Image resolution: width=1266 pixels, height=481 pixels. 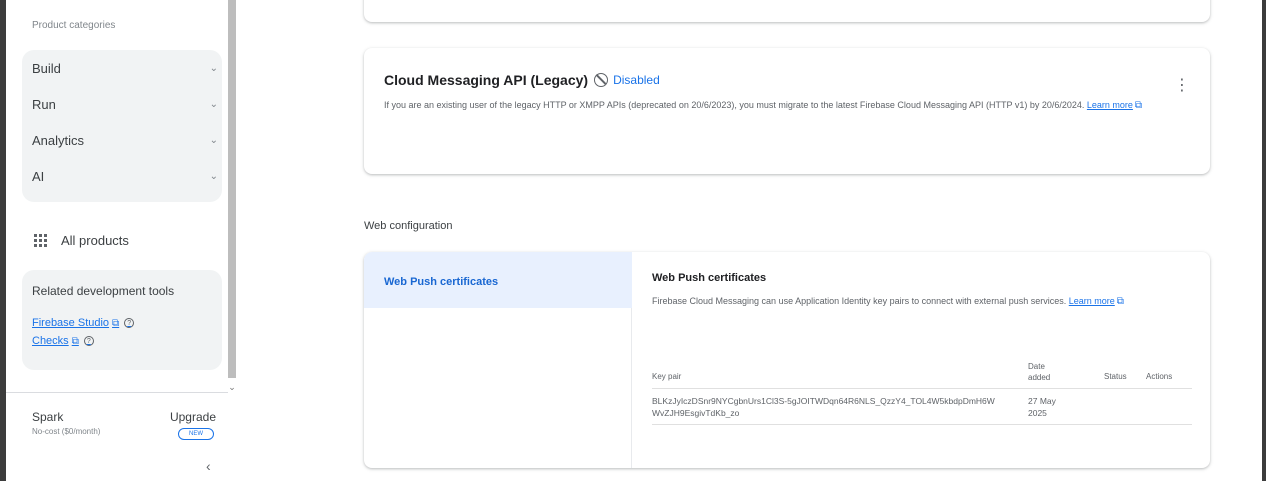 What do you see at coordinates (232, 189) in the screenshot?
I see `sidebar-scrollbar` at bounding box center [232, 189].